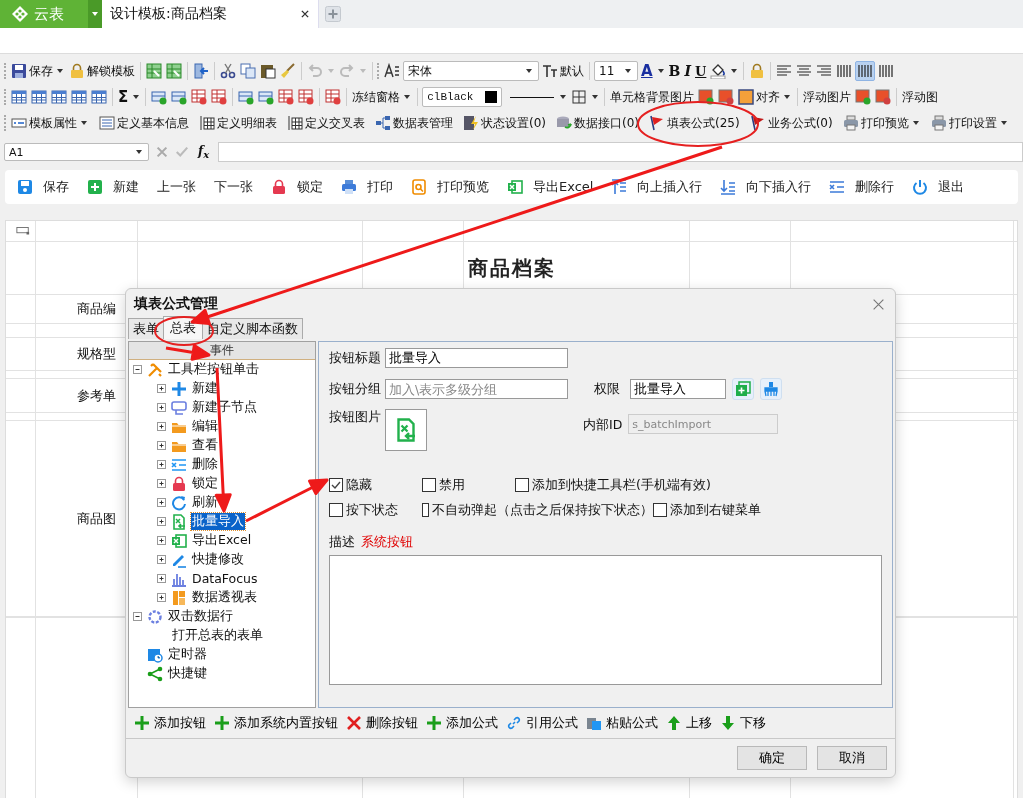 The width and height of the screenshot is (1023, 798). What do you see at coordinates (940, 187) in the screenshot?
I see `action-button: 退出` at bounding box center [940, 187].